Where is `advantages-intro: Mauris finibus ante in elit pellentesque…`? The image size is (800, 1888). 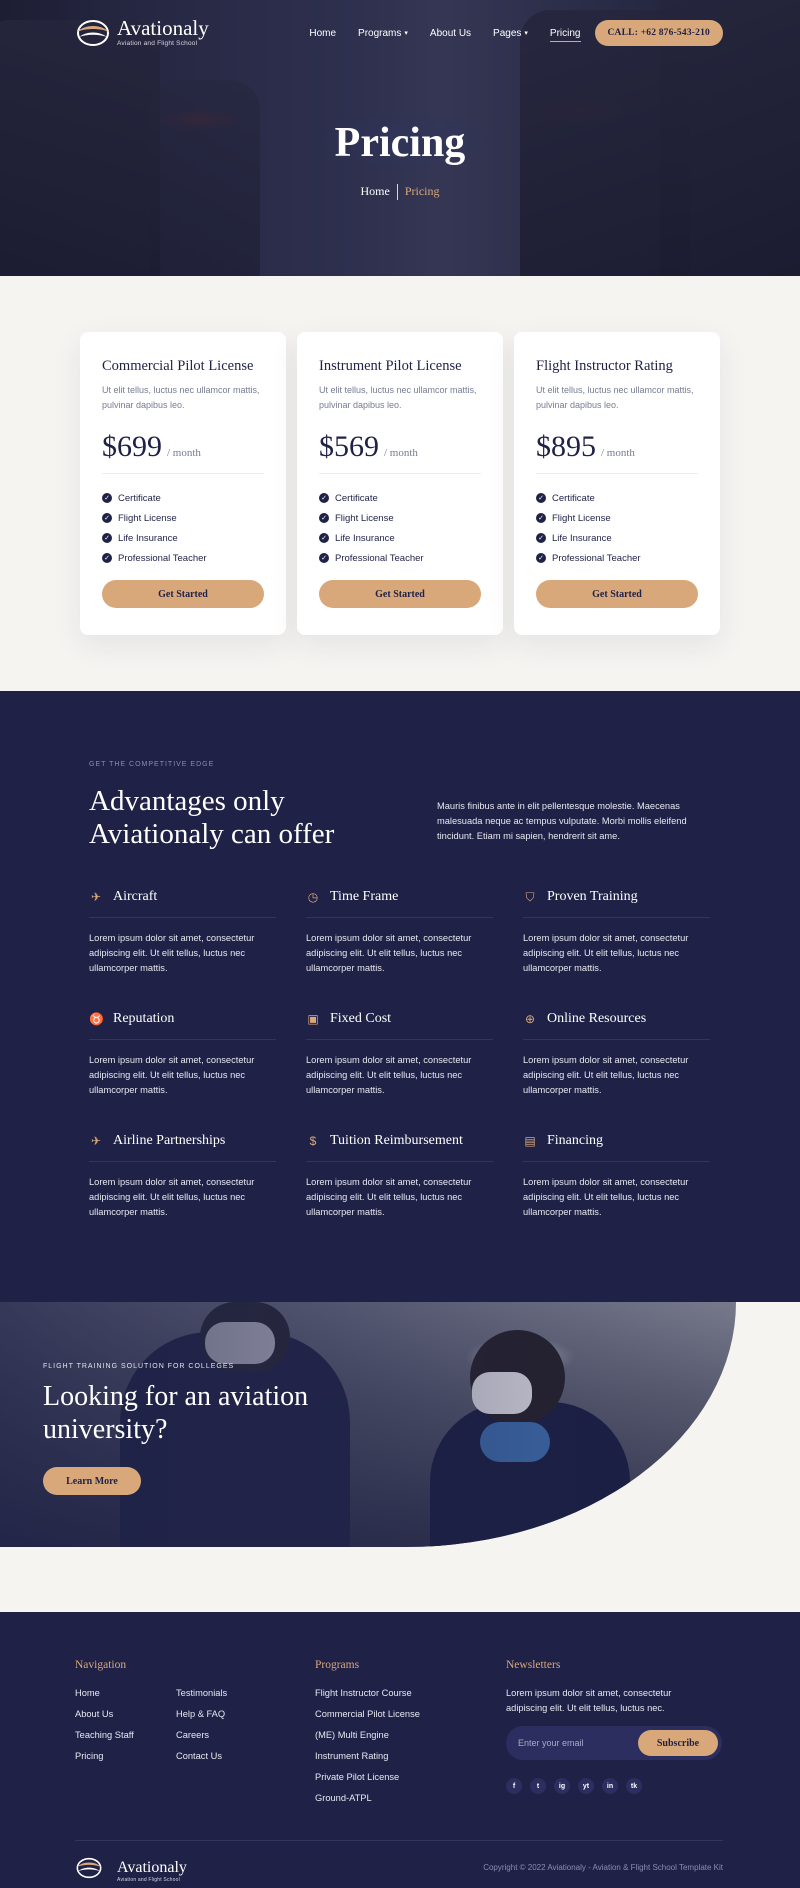
advantages-intro: Mauris finibus ante in elit pellentesque… is located at coordinates (562, 821).